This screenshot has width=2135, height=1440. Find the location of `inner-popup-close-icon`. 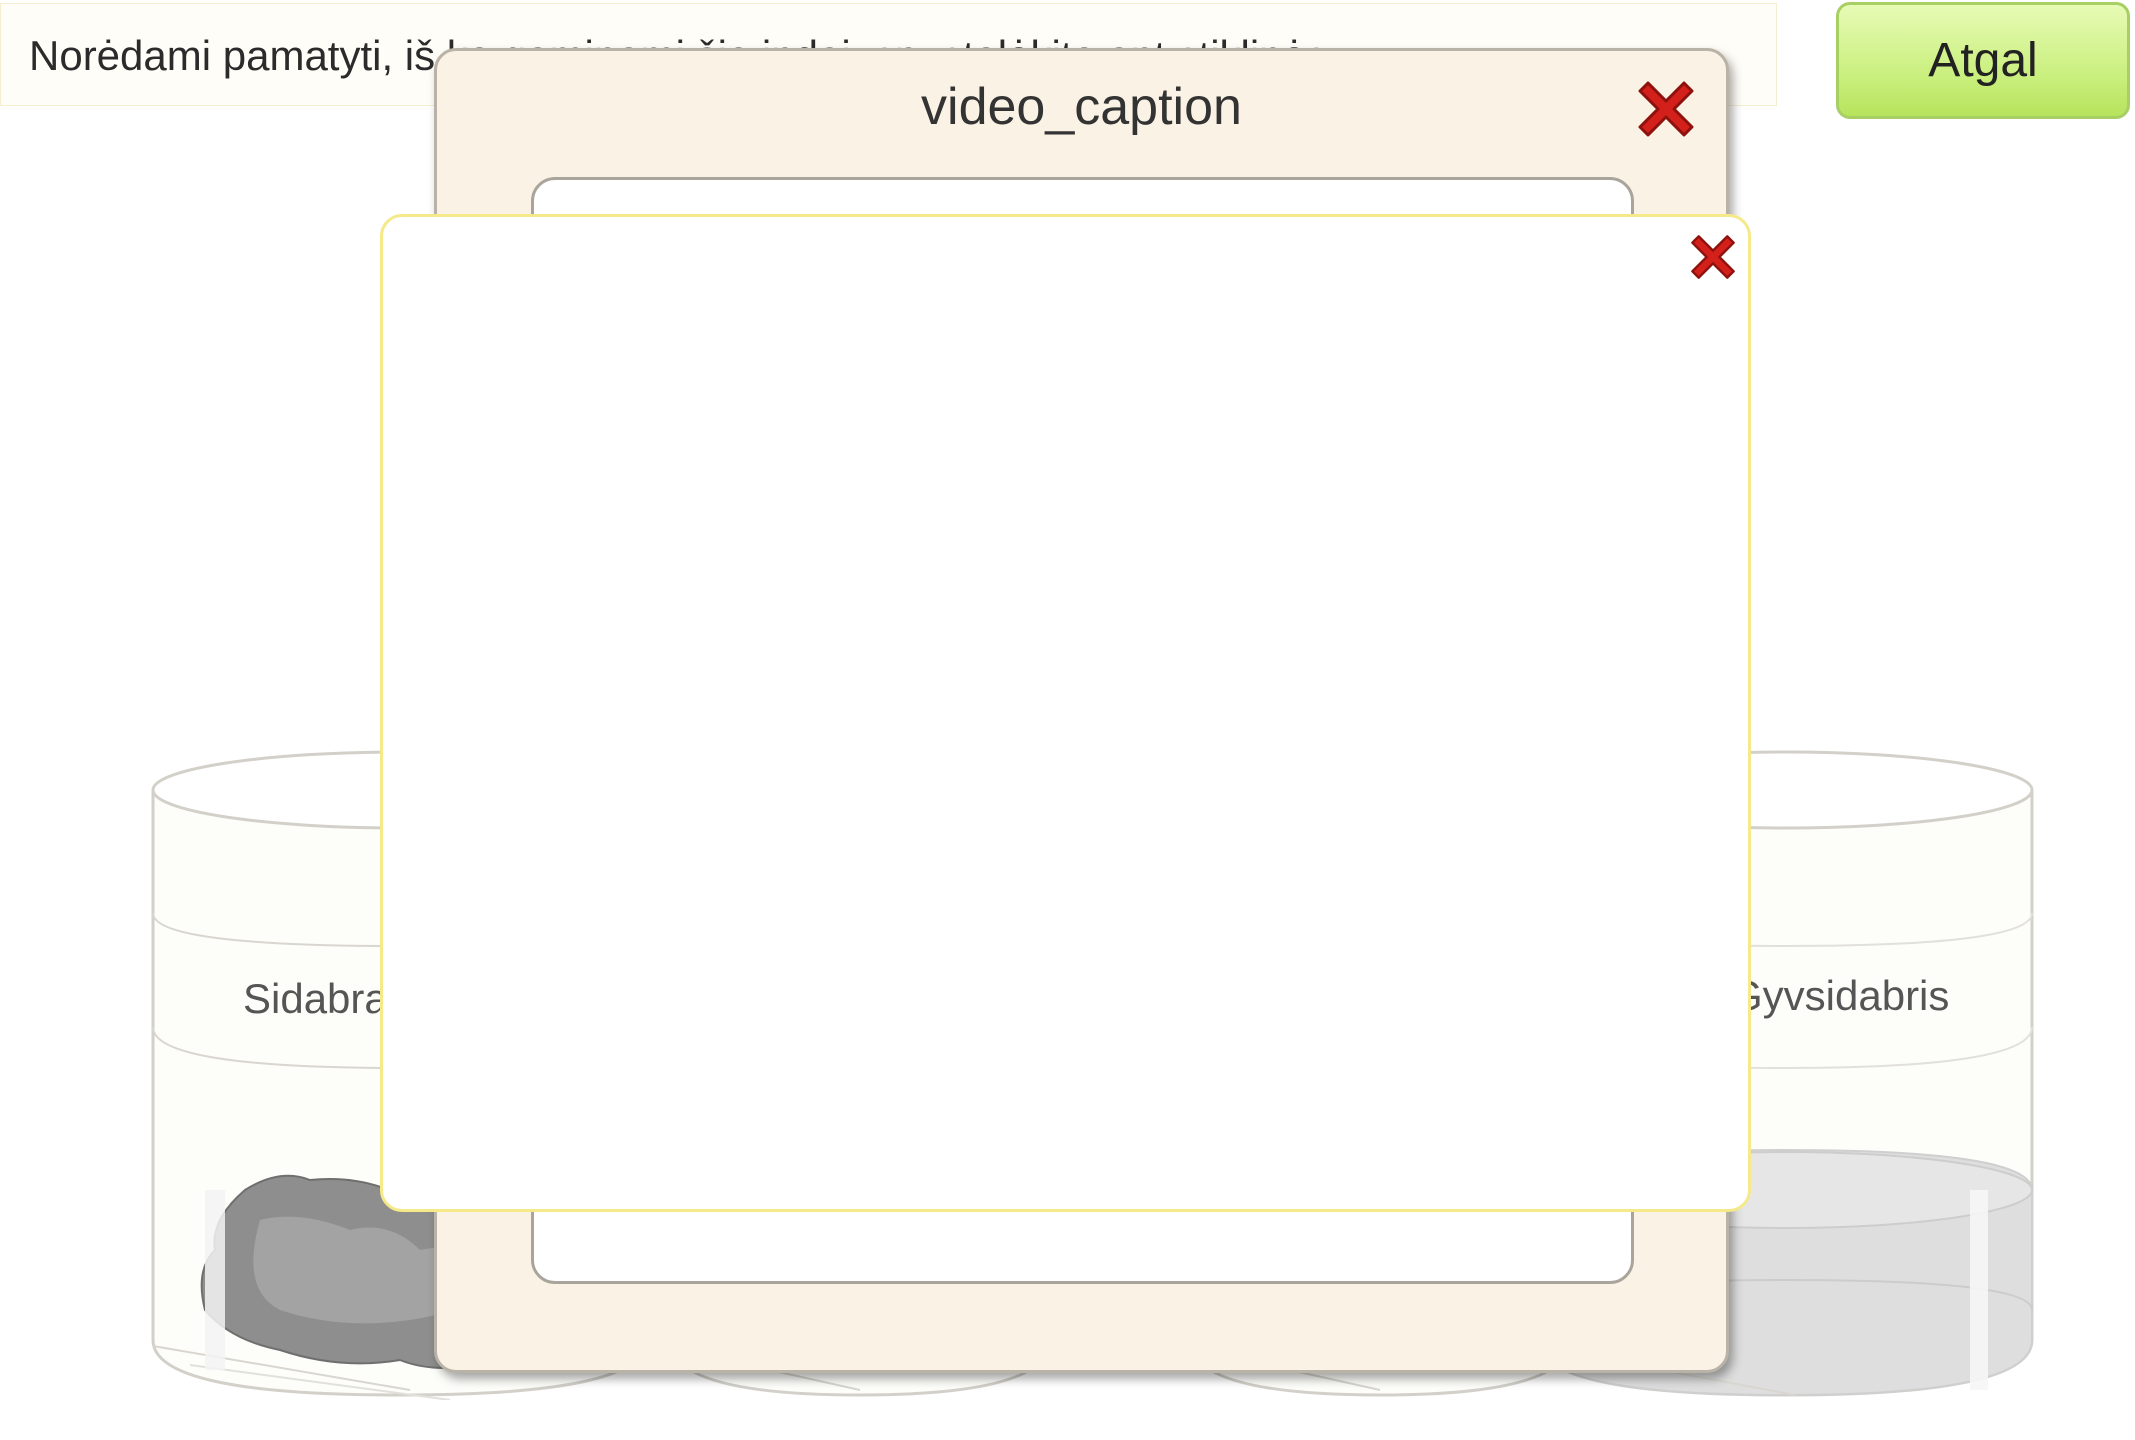

inner-popup-close-icon is located at coordinates (1713, 259).